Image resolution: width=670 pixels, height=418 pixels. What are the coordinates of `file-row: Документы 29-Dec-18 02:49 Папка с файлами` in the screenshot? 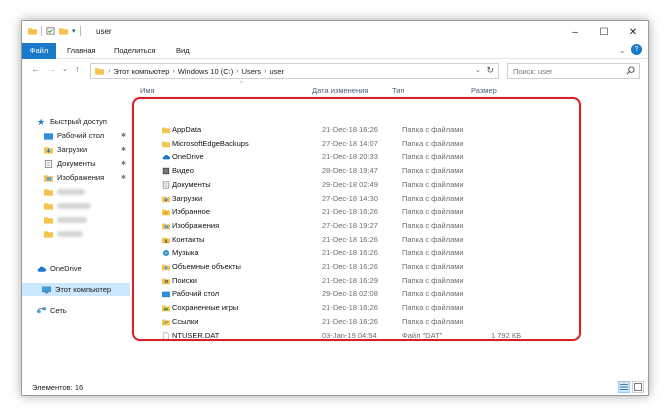 It's located at (350, 185).